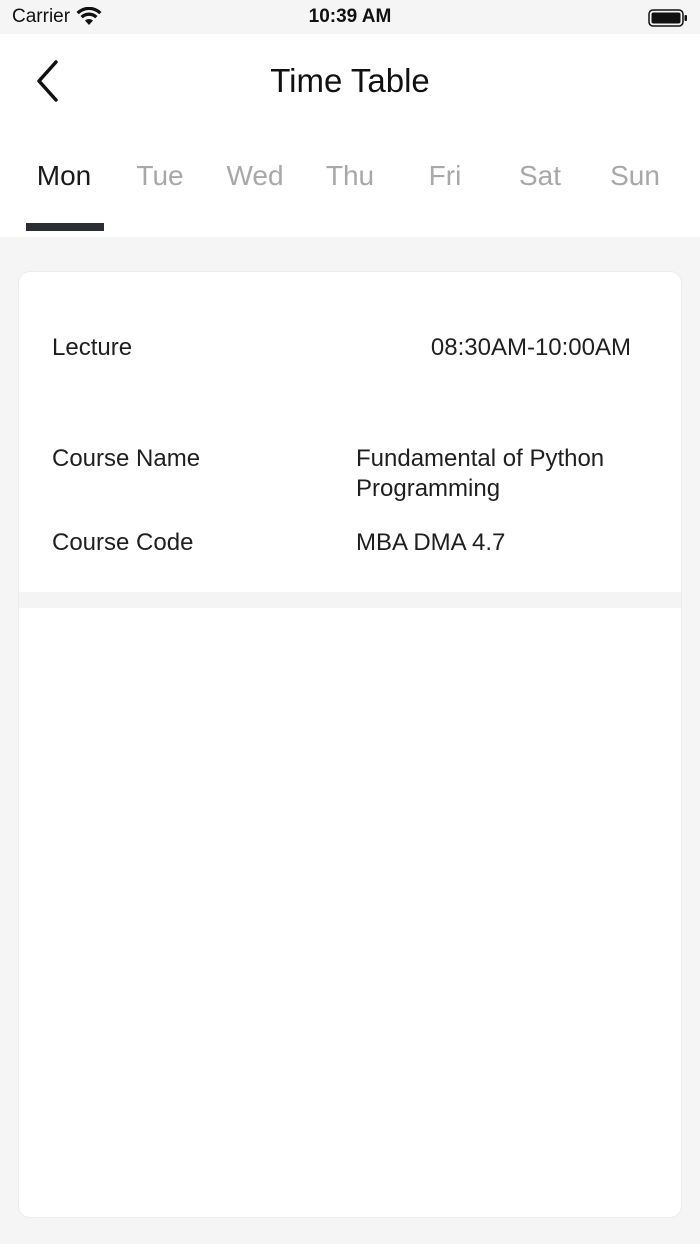 The image size is (700, 1244). Describe the element at coordinates (445, 176) in the screenshot. I see `tab-fri: Fri` at that location.